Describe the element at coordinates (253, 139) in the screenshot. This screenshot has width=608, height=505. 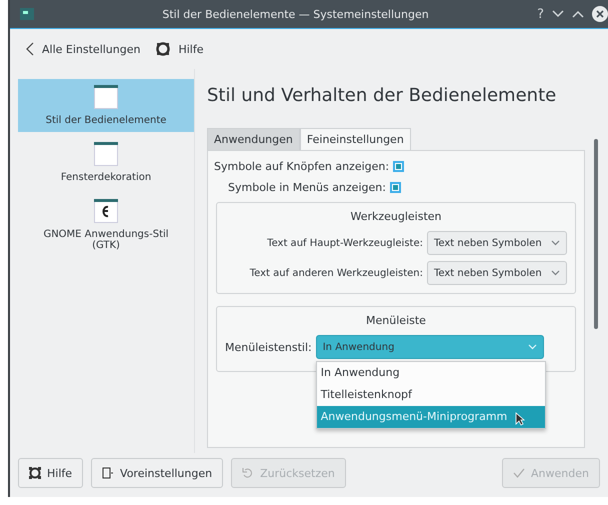
I see `tab: Anwendungen` at that location.